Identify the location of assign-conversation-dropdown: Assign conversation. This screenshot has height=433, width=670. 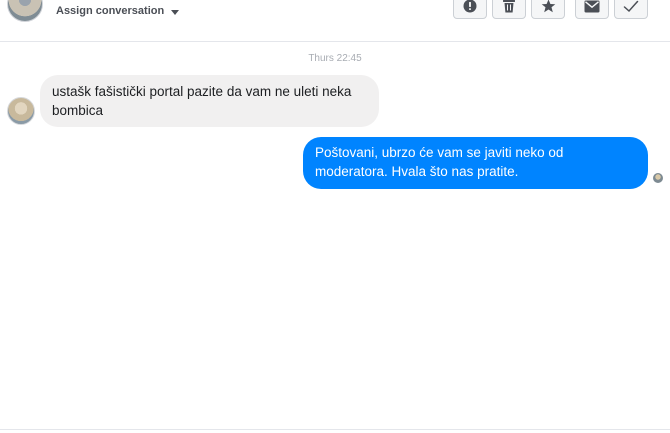
(118, 11).